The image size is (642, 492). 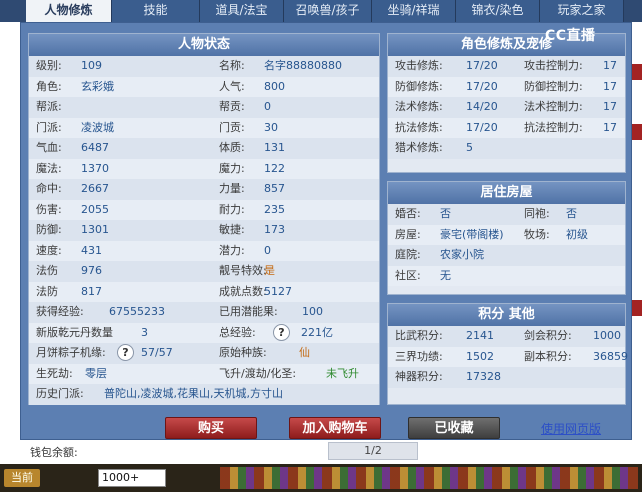 I want to click on points-label: 神器积分:, so click(x=419, y=376).